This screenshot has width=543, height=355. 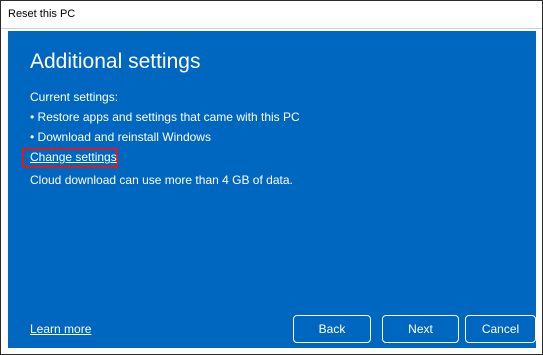 What do you see at coordinates (115, 61) in the screenshot?
I see `page-heading: Additional settings` at bounding box center [115, 61].